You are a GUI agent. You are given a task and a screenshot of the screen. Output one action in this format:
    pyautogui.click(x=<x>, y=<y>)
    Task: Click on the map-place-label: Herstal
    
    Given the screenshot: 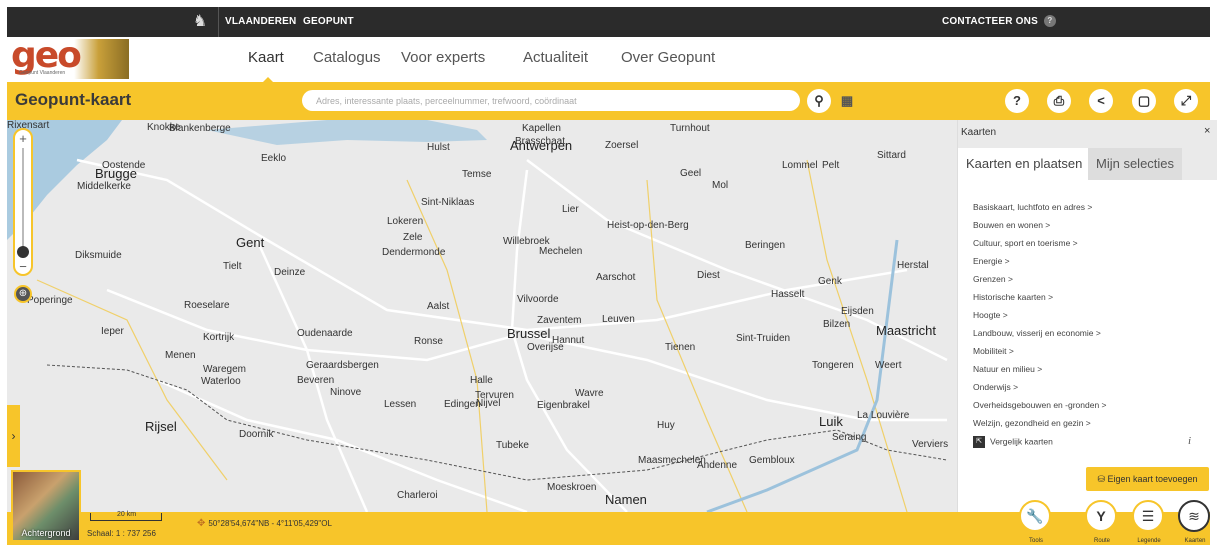 What is the action you would take?
    pyautogui.click(x=913, y=265)
    